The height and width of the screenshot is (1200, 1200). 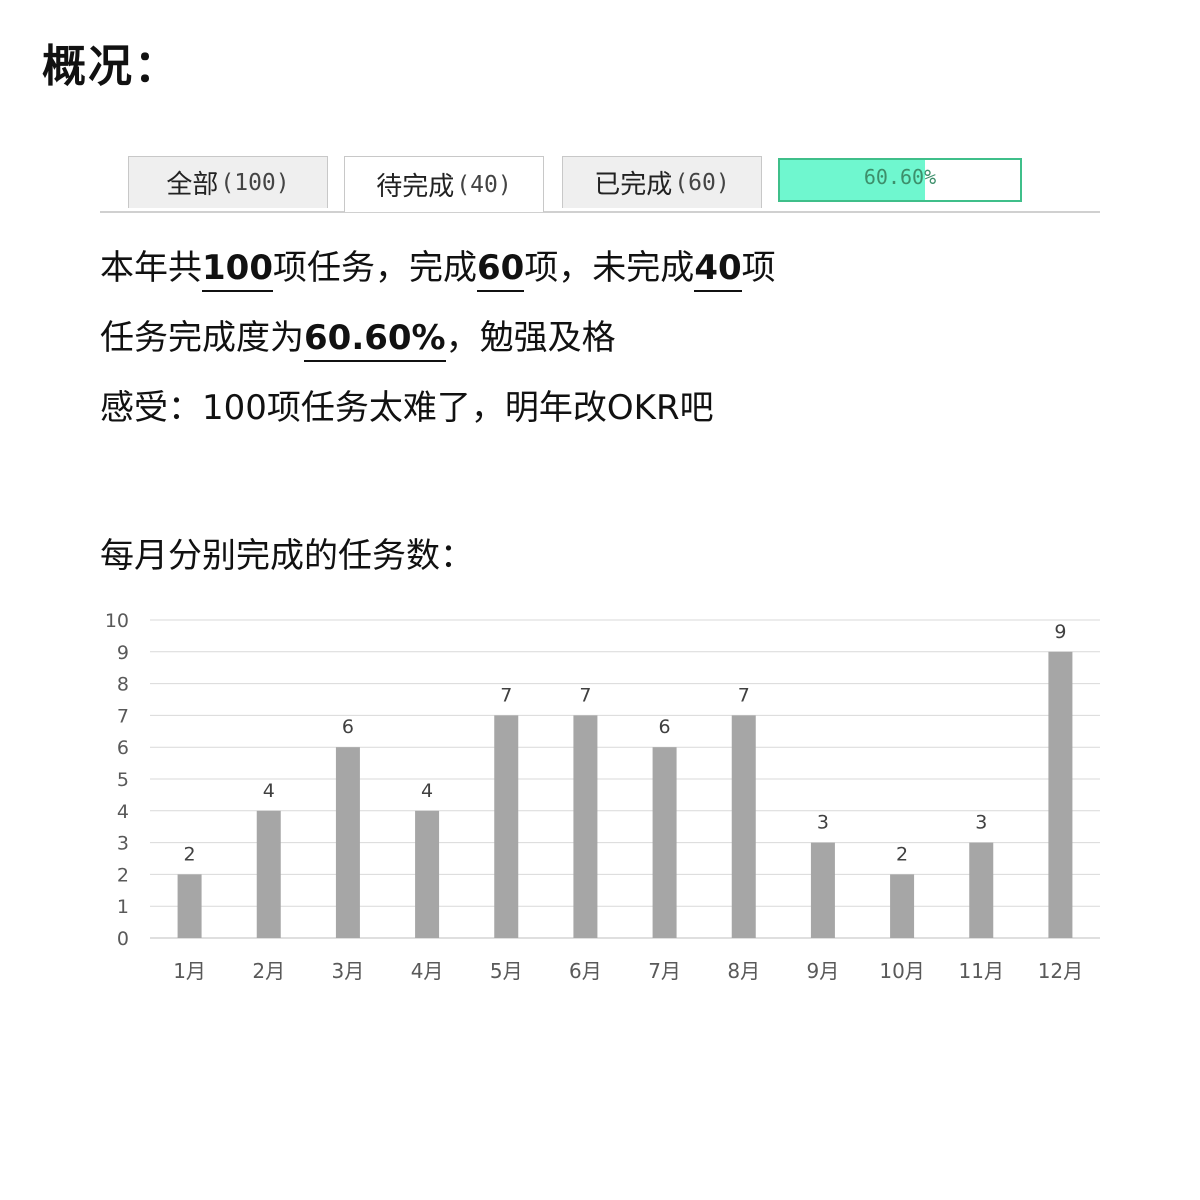 What do you see at coordinates (823, 971) in the screenshot?
I see `x-tick-label: 9月` at bounding box center [823, 971].